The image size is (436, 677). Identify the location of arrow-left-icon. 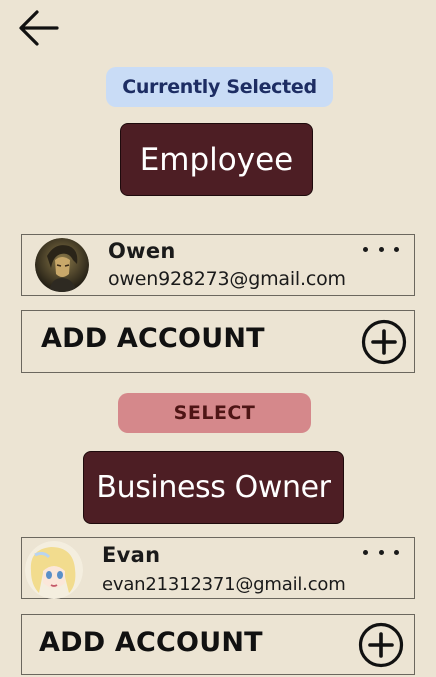
(39, 28).